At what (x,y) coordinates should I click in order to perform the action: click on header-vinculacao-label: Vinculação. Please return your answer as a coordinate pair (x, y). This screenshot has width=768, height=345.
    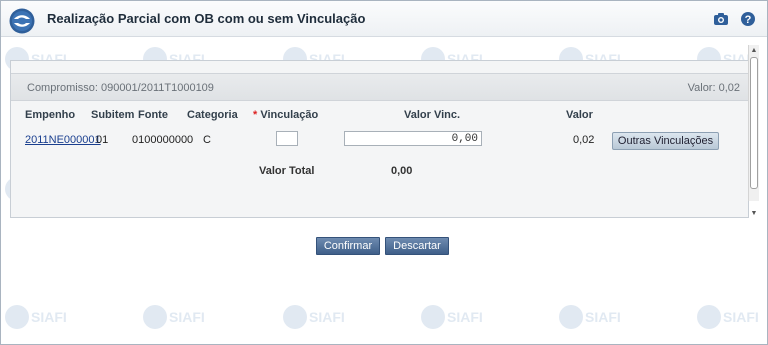
    Looking at the image, I should click on (289, 115).